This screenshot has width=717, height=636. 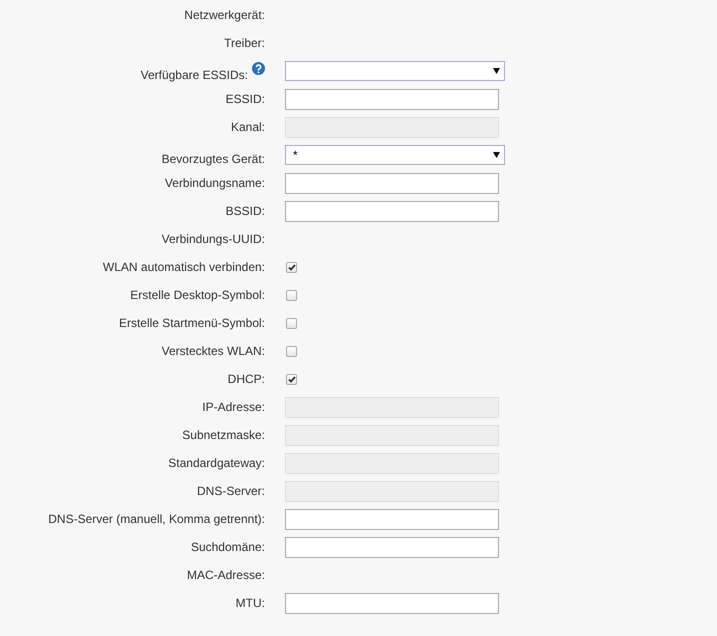 I want to click on field-label: Standardgateway:, so click(x=216, y=463).